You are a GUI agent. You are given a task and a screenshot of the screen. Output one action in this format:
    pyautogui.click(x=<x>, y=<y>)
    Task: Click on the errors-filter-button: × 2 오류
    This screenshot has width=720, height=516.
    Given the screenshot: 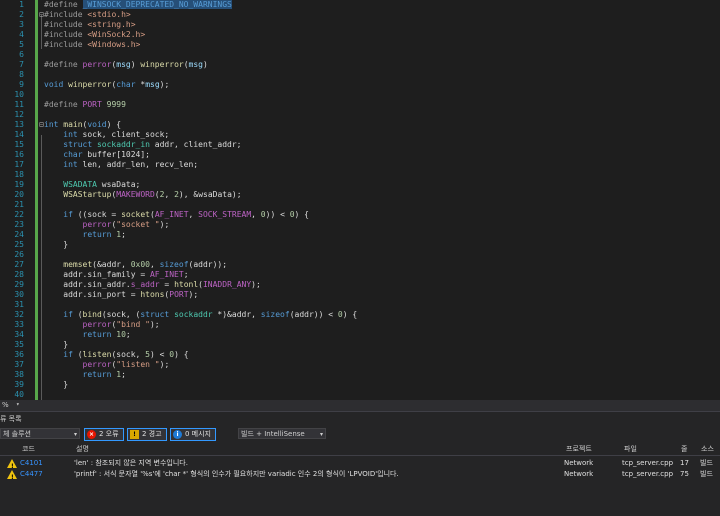 What is the action you would take?
    pyautogui.click(x=104, y=434)
    